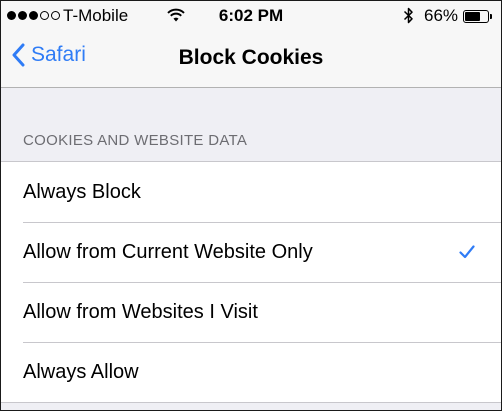  I want to click on option-allow-current-website: Allow from Current Website Only, so click(251, 252).